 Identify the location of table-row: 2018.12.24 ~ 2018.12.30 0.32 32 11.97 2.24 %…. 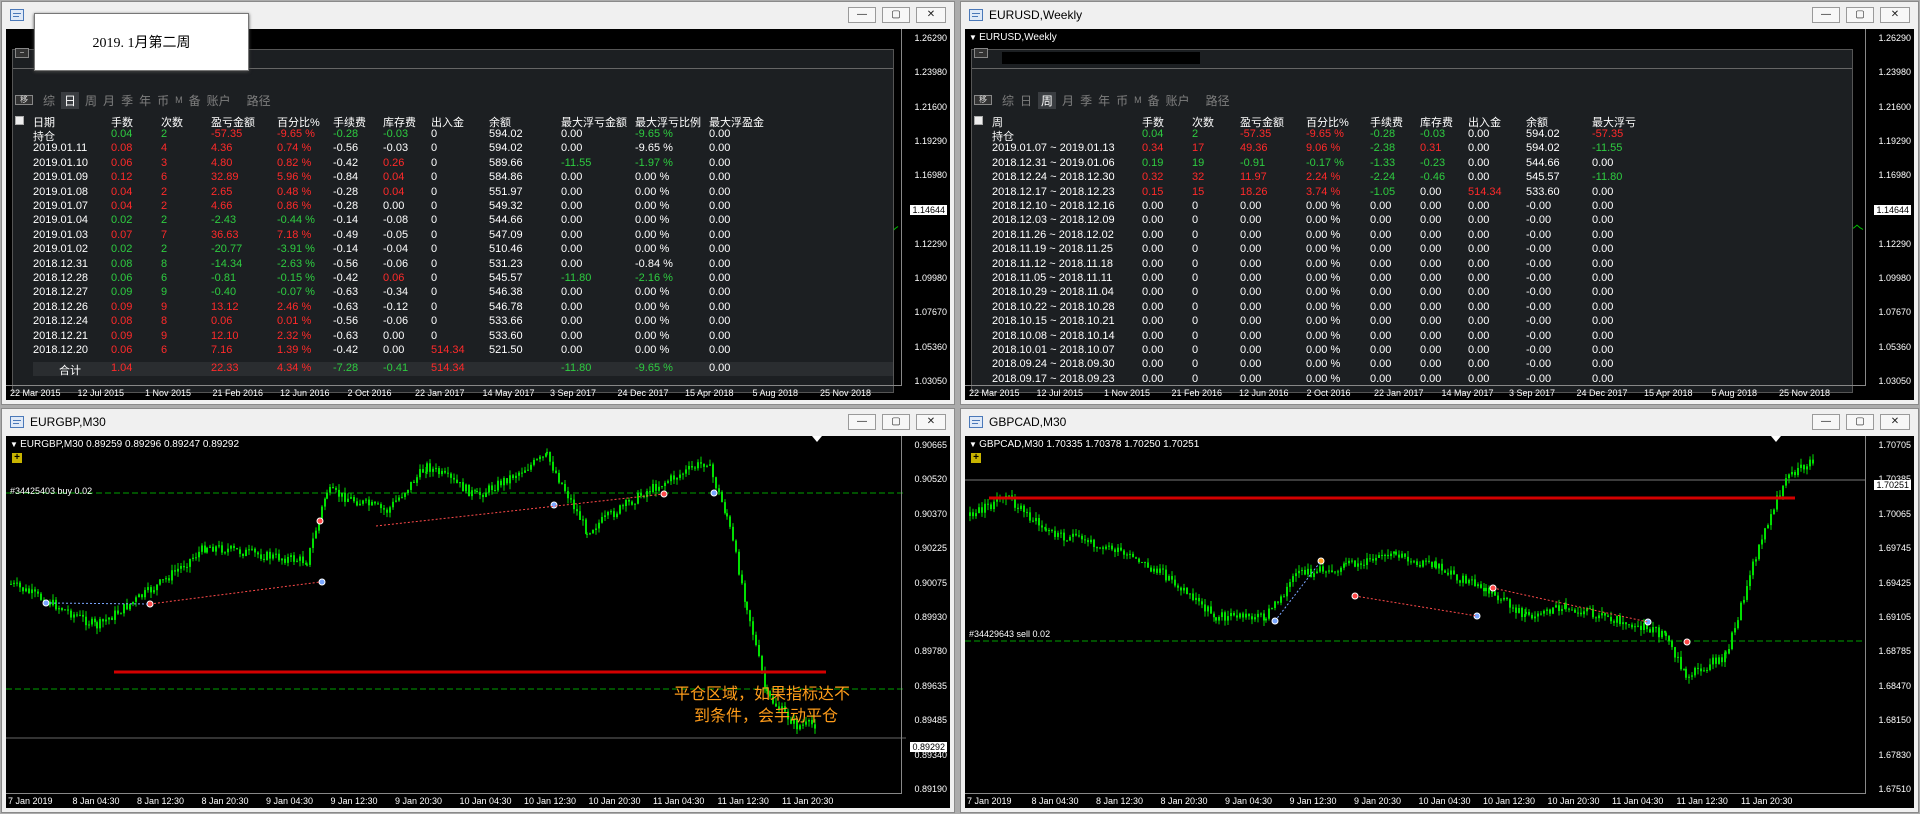
(1422, 178).